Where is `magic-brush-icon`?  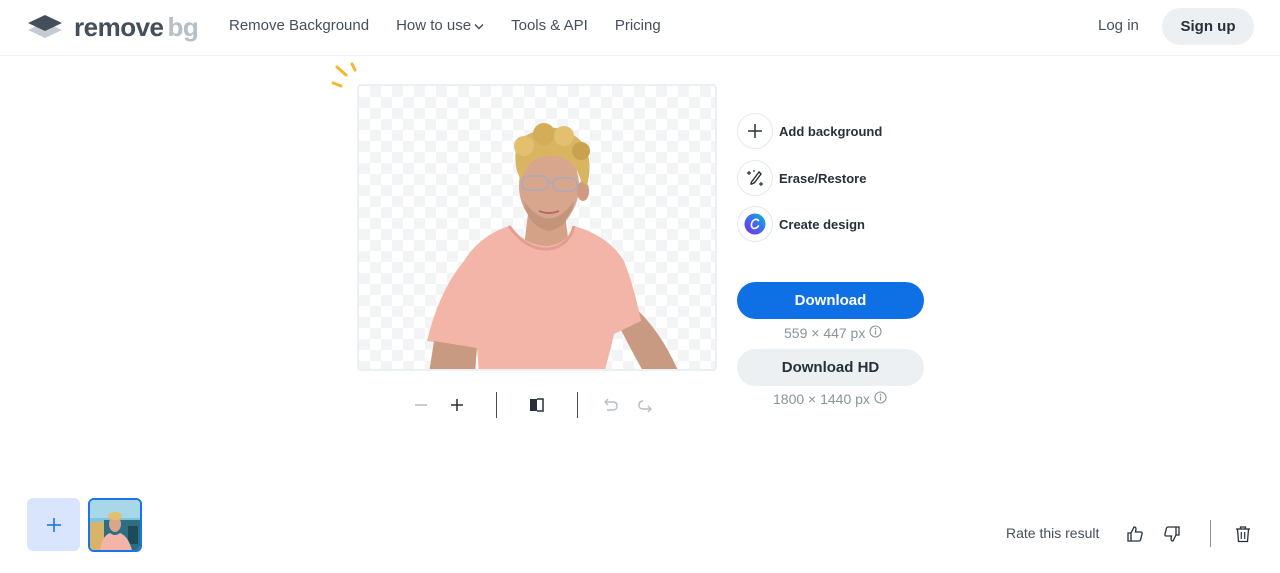
magic-brush-icon is located at coordinates (755, 178).